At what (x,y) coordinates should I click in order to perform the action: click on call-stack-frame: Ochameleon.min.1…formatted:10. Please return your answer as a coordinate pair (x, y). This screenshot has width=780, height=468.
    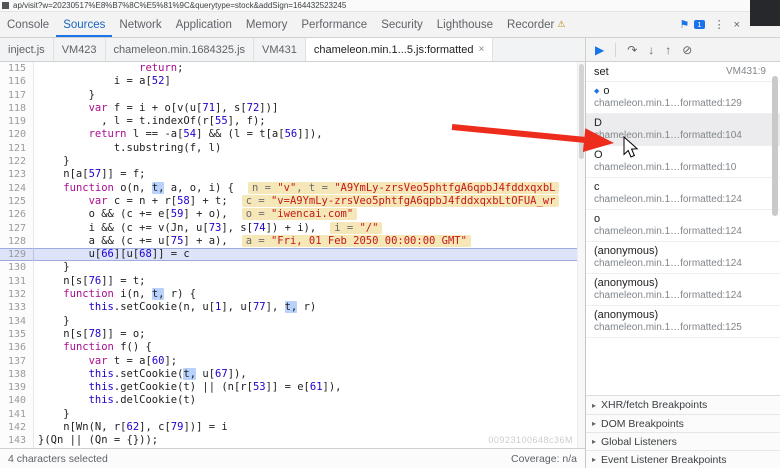
    Looking at the image, I should click on (683, 162).